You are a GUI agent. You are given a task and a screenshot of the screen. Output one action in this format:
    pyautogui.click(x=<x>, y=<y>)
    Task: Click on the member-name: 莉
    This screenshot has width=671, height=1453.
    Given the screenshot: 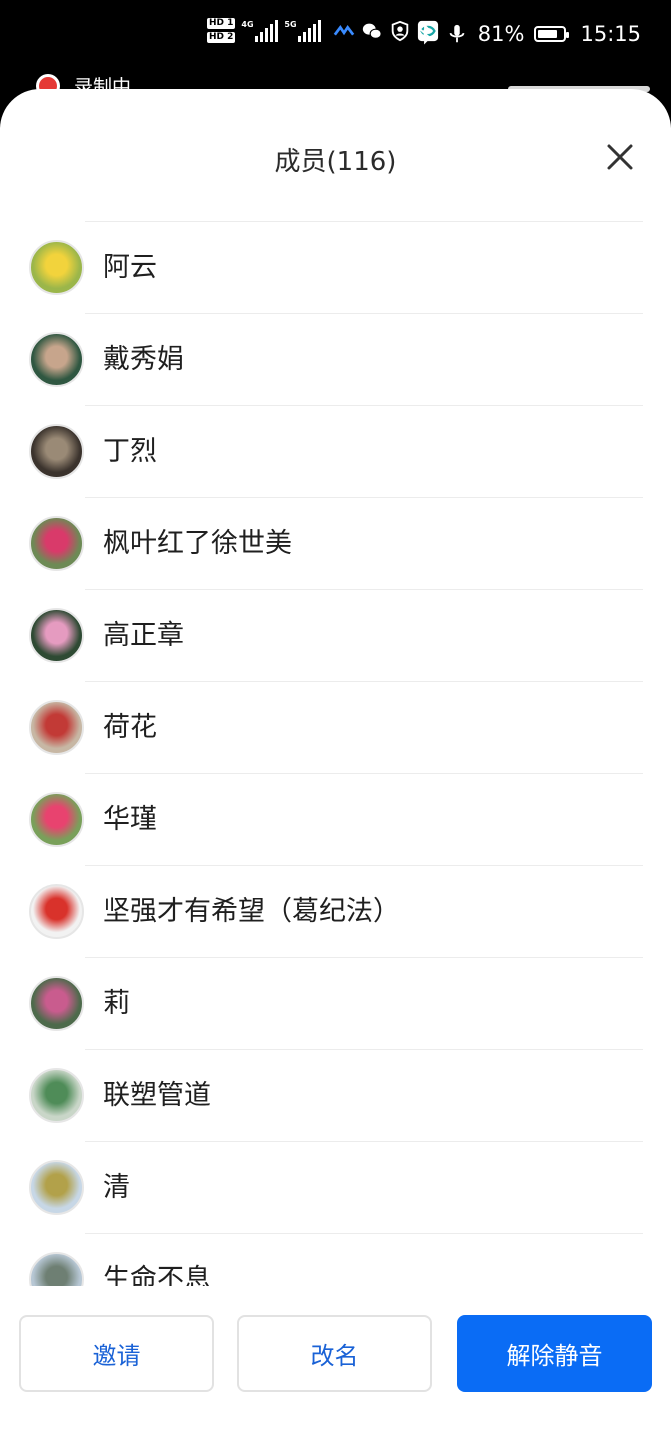 What is the action you would take?
    pyautogui.click(x=116, y=1003)
    